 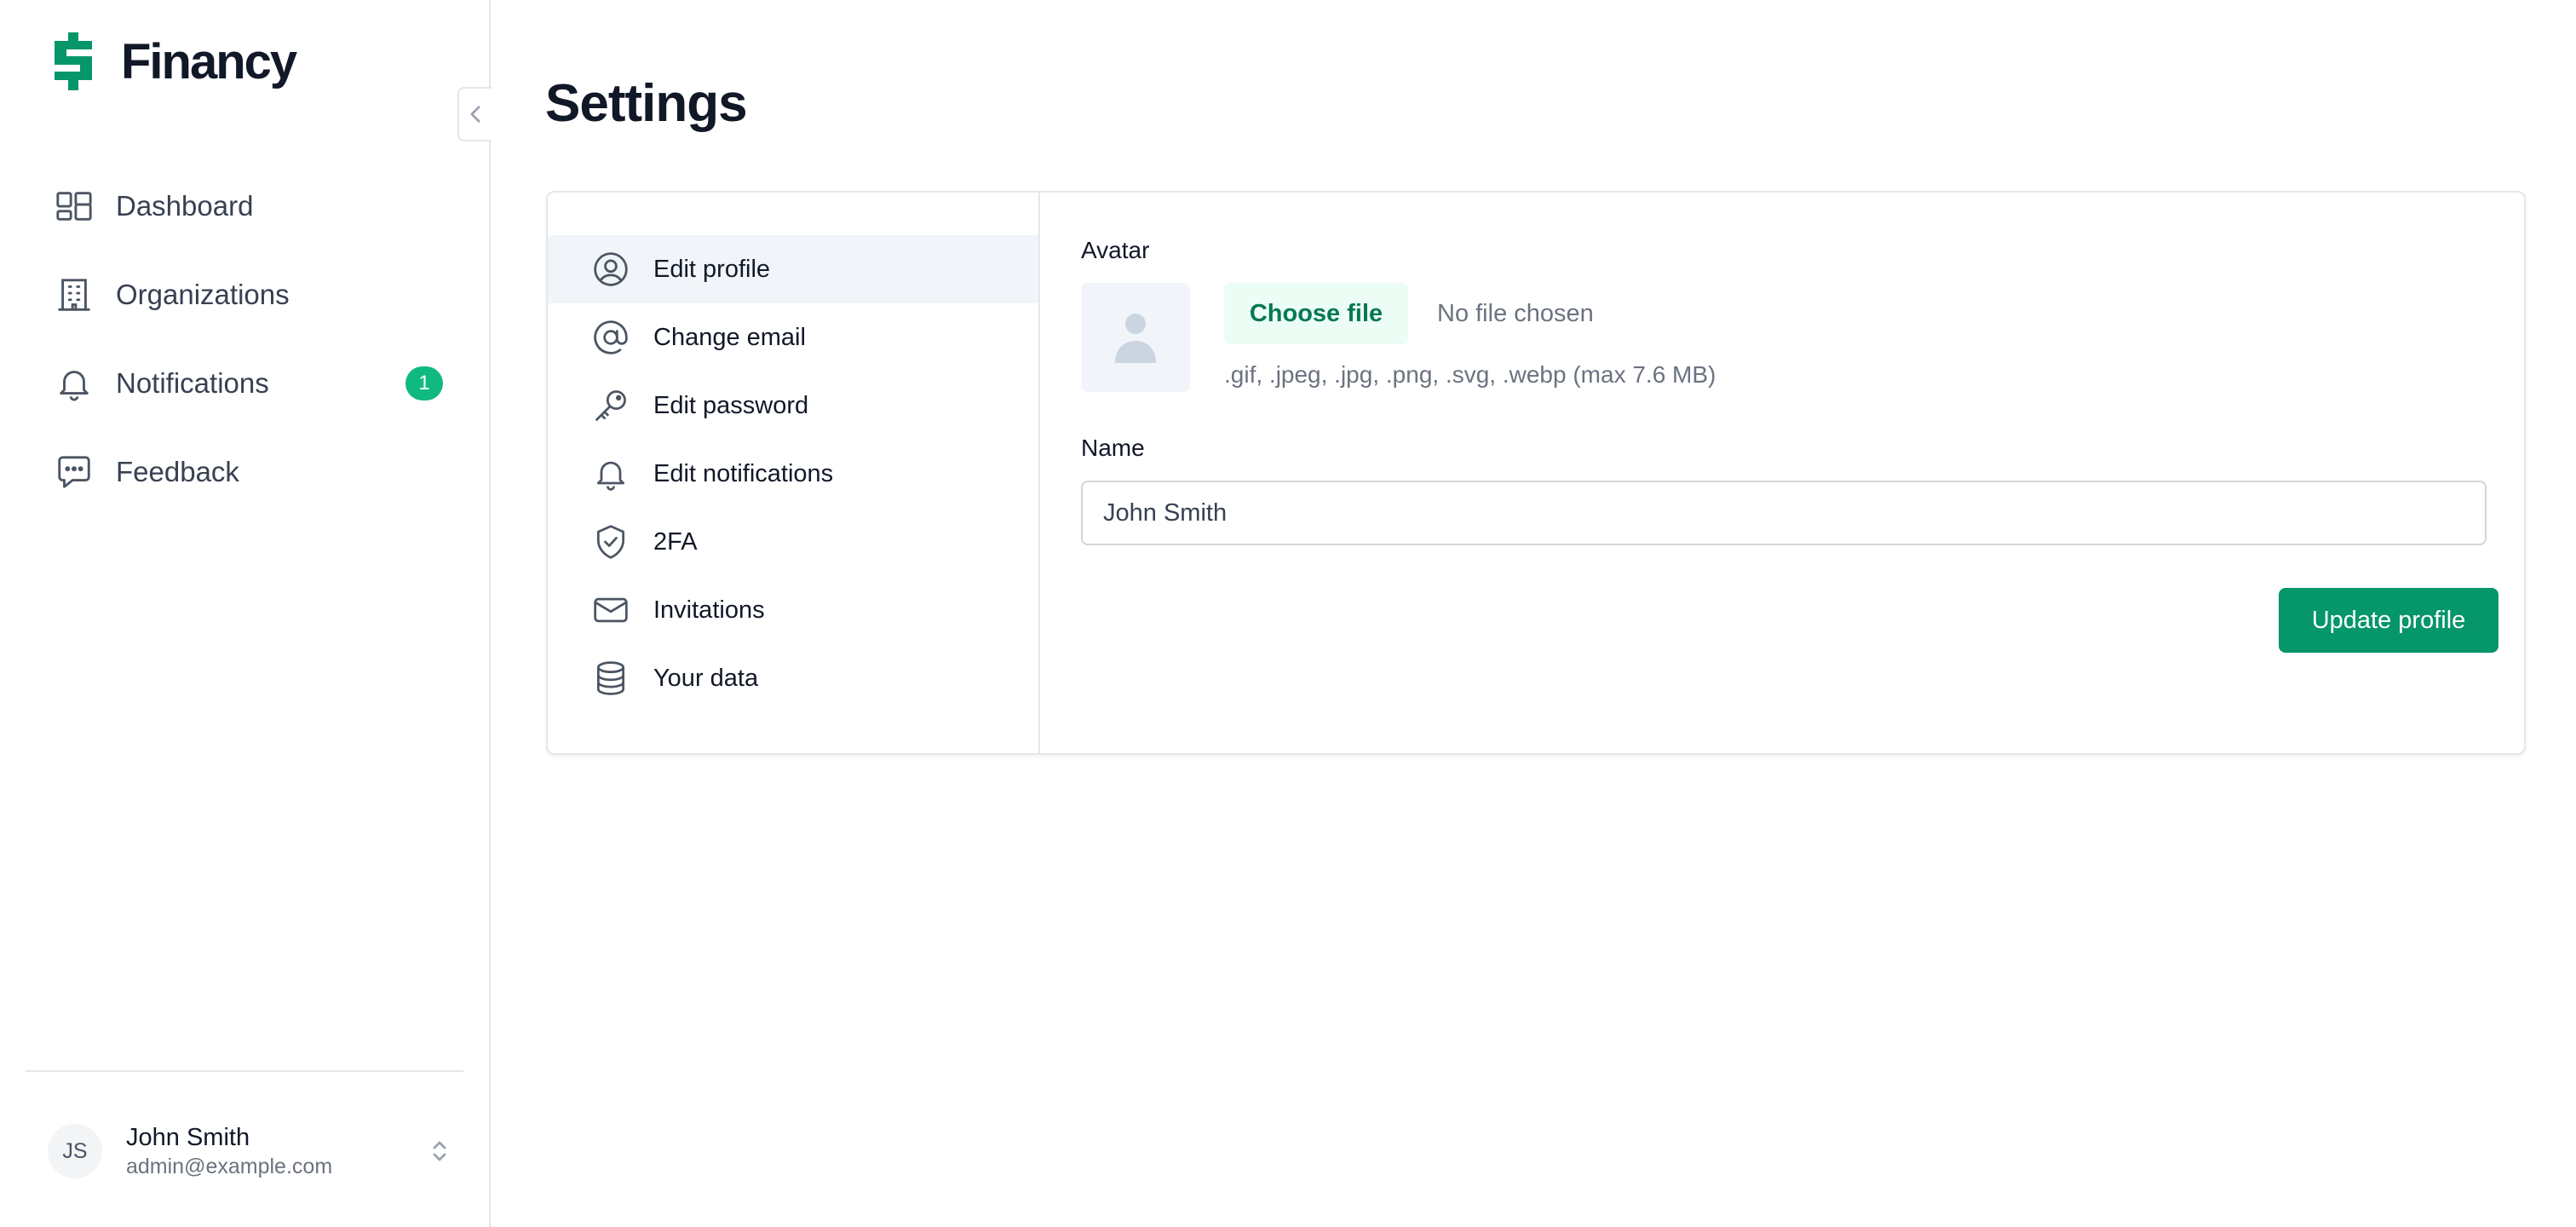 I want to click on chevron-left-icon, so click(x=475, y=114).